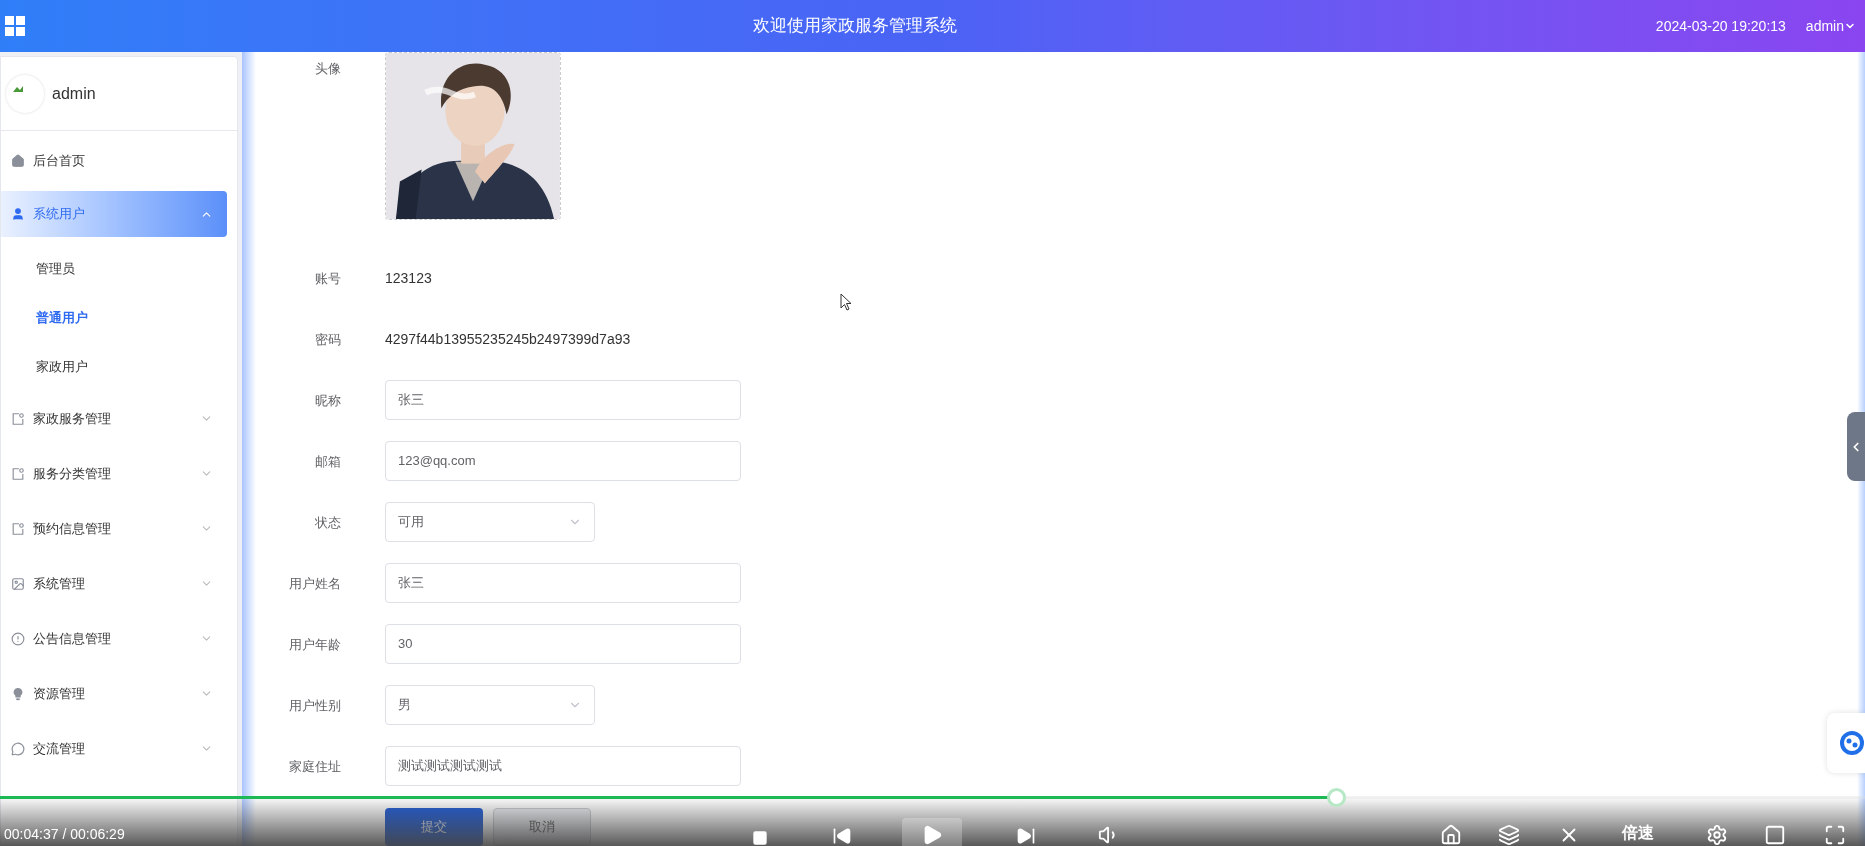 This screenshot has height=846, width=1865. I want to click on input-field: 123@qq.com, so click(563, 460).